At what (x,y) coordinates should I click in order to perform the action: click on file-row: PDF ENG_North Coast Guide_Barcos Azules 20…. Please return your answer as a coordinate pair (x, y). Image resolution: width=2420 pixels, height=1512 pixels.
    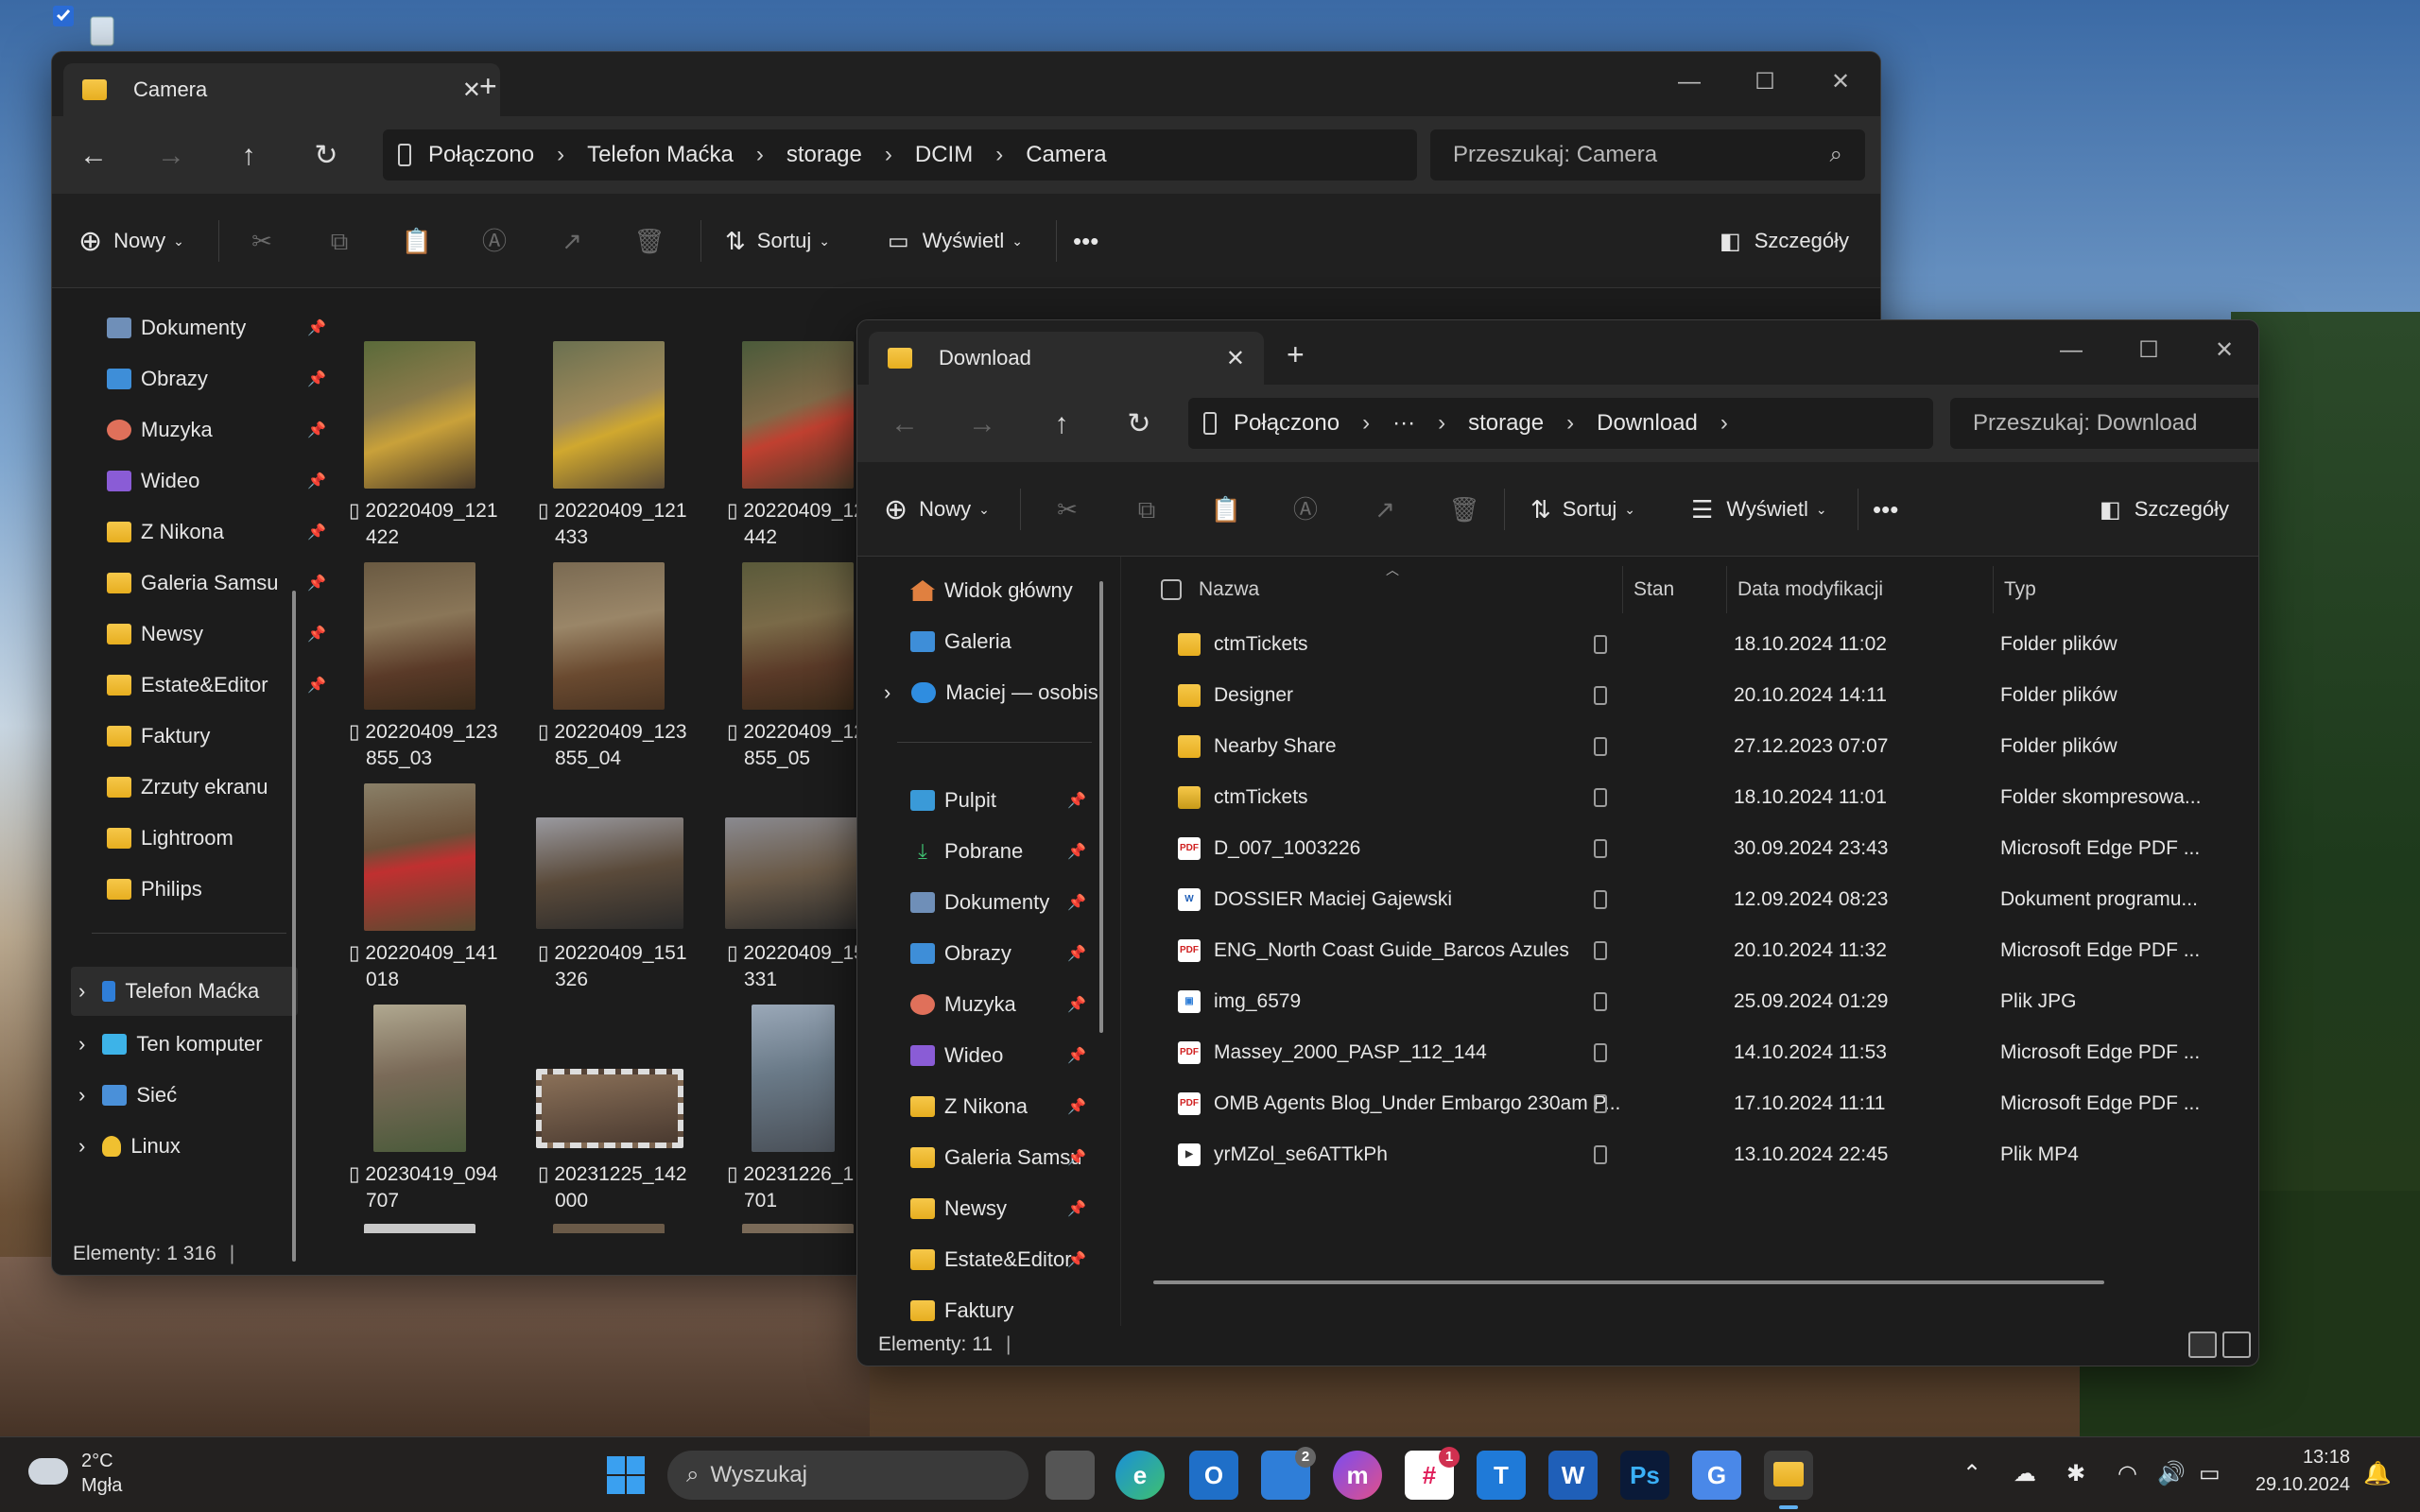
    Looking at the image, I should click on (1689, 950).